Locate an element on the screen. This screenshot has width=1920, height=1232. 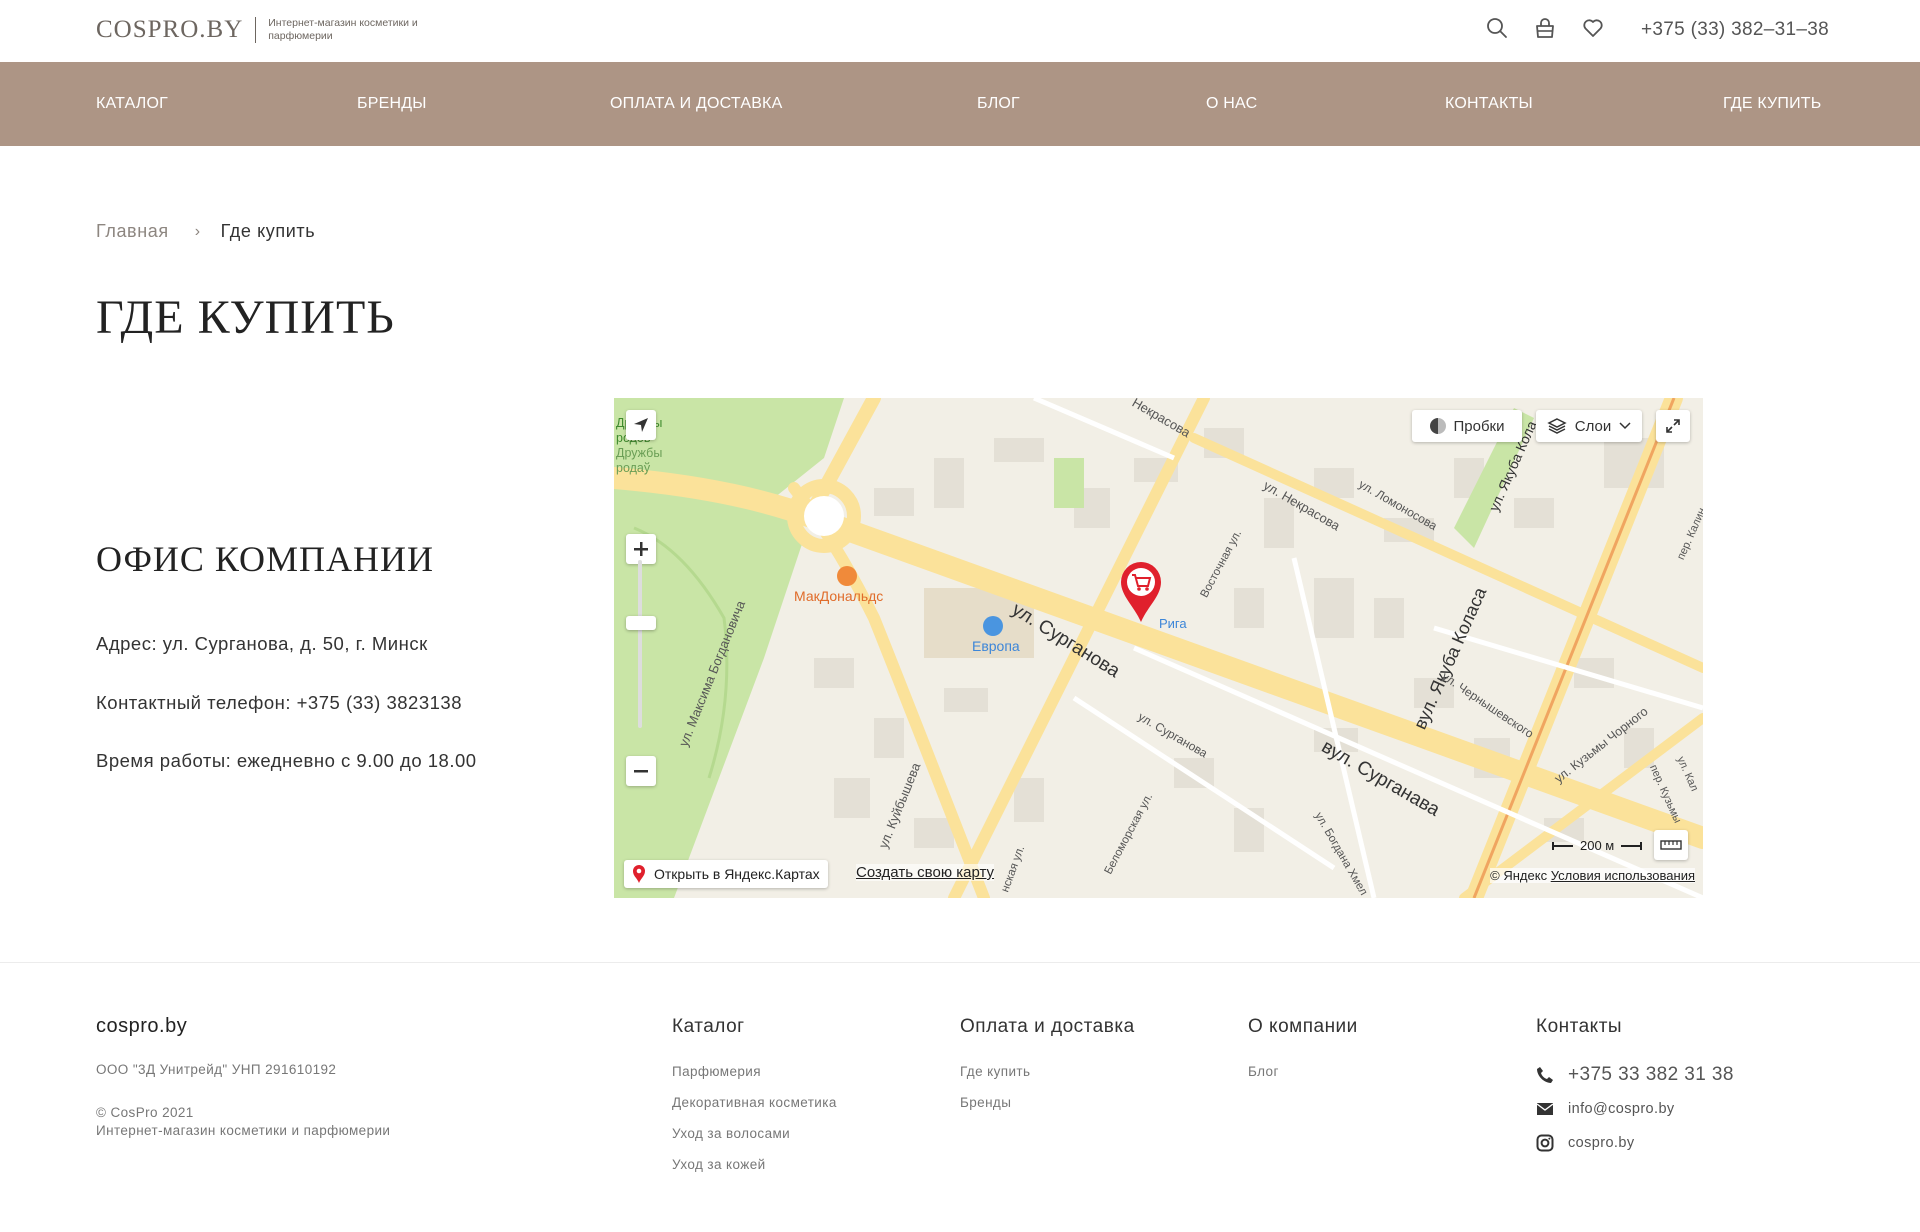
footer-about-title: О компании is located at coordinates (1303, 1027).